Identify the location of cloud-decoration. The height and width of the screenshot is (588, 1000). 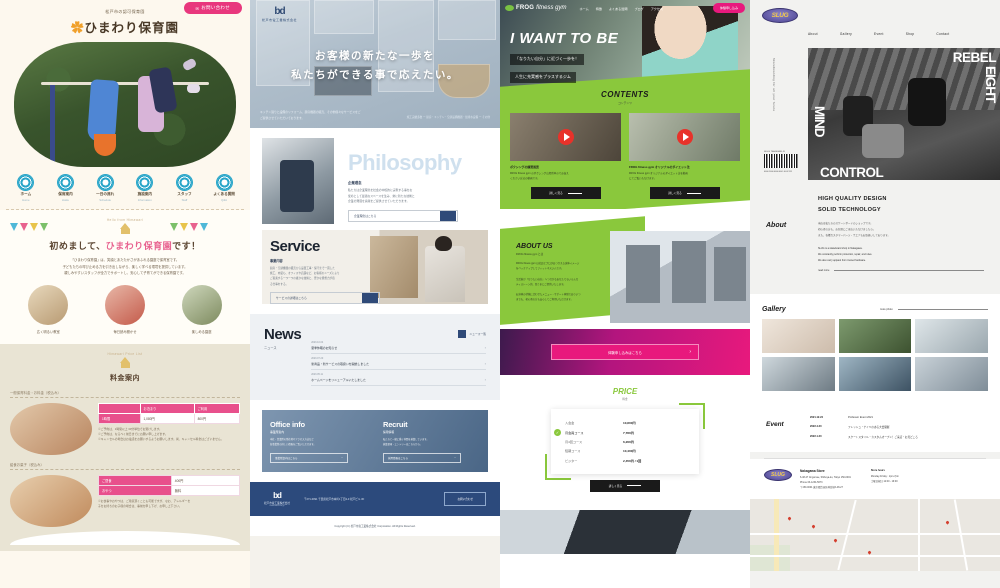
(125, 537).